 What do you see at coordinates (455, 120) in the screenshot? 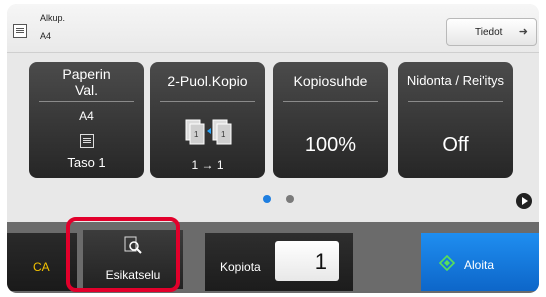
I see `staple-punch-tile: Nidonta / Rei'itys Off` at bounding box center [455, 120].